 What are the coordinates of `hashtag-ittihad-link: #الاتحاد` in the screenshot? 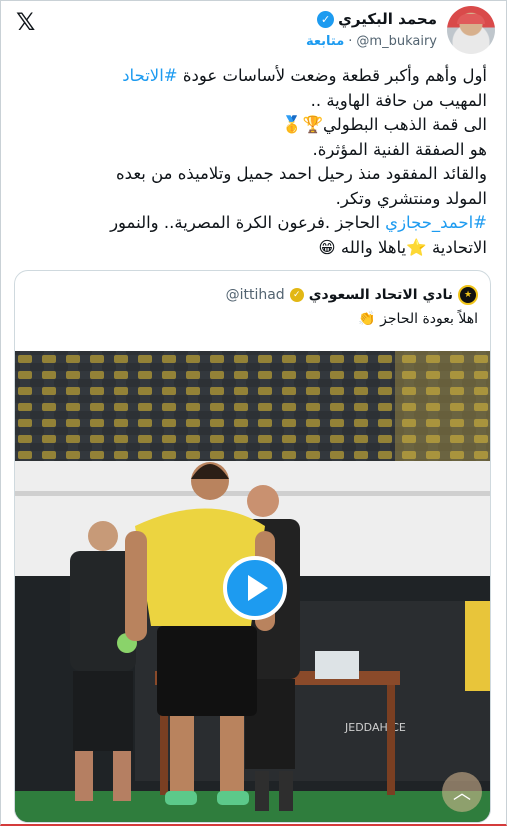 It's located at (149, 75).